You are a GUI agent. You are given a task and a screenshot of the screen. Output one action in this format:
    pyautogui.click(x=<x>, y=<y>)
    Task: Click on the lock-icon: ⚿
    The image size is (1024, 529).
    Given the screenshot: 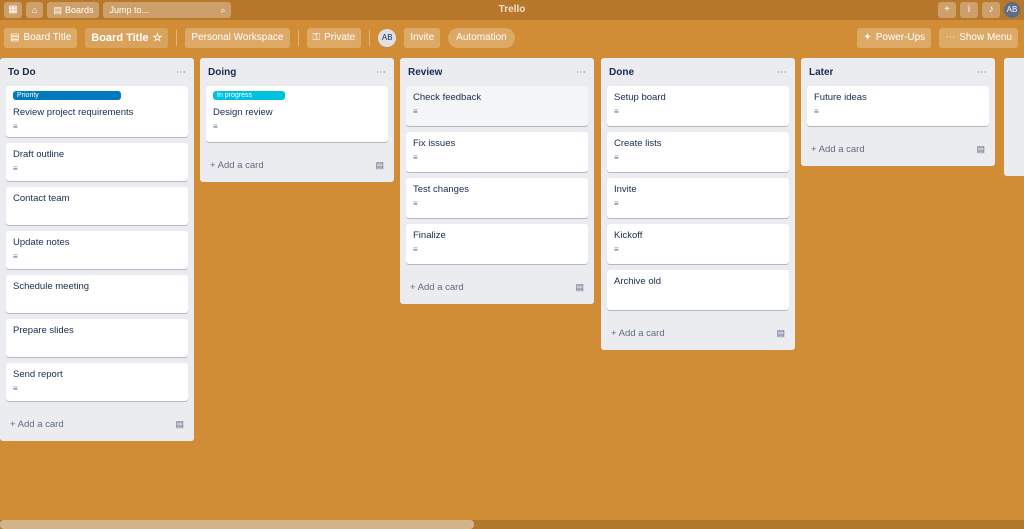 What is the action you would take?
    pyautogui.click(x=316, y=37)
    